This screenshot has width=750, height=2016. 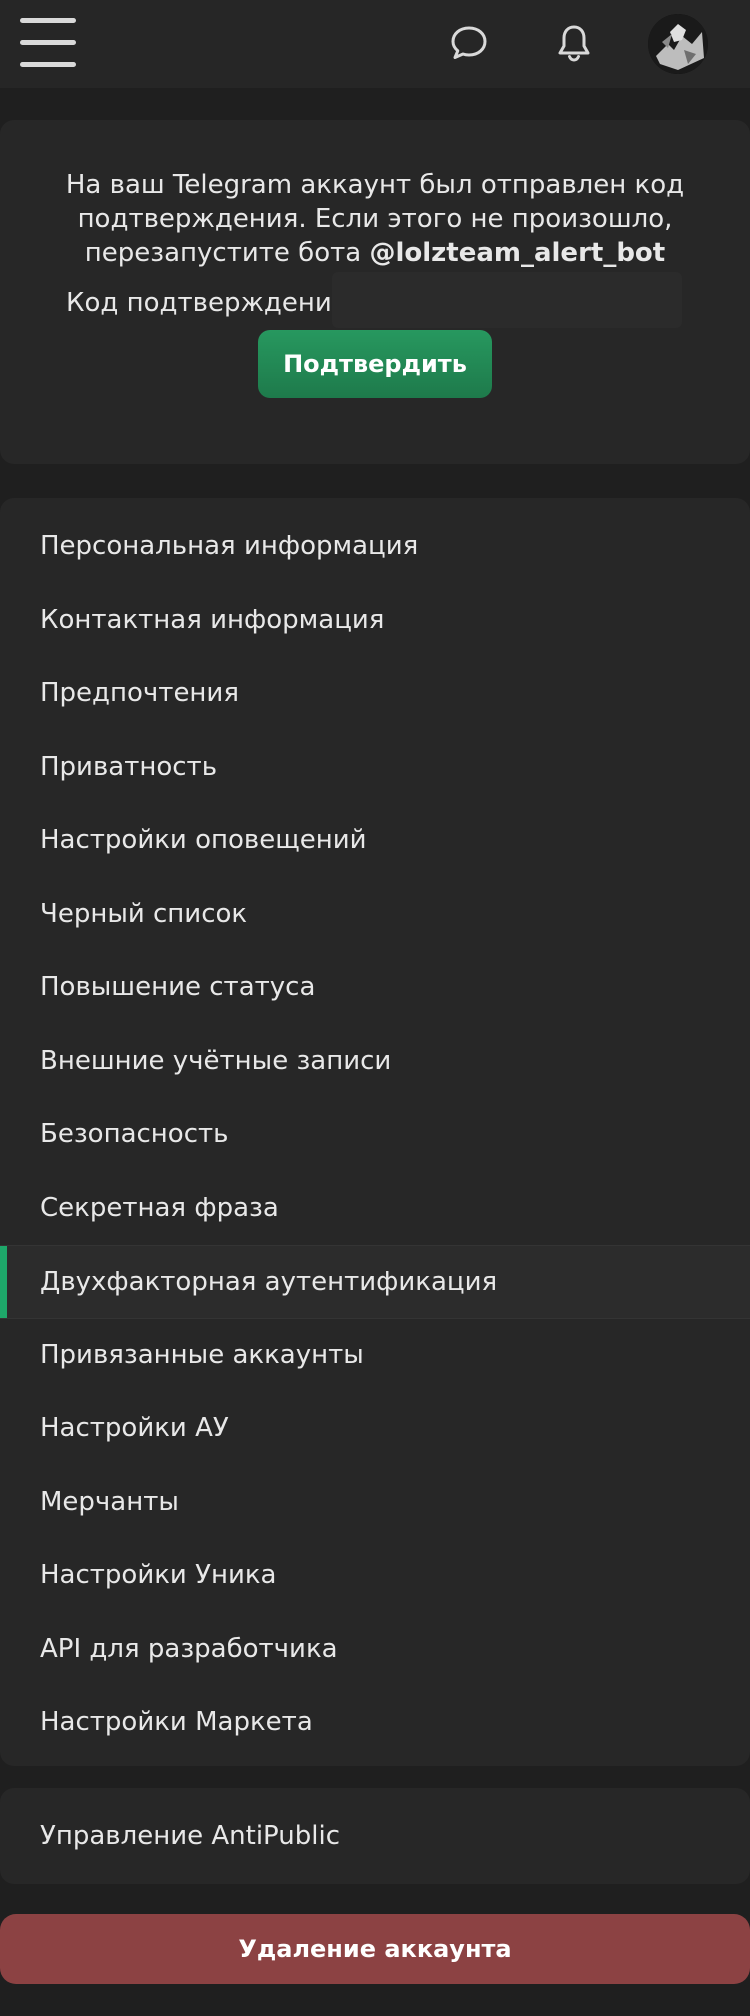 What do you see at coordinates (139, 693) in the screenshot?
I see `menu-item-label: Предпочтения` at bounding box center [139, 693].